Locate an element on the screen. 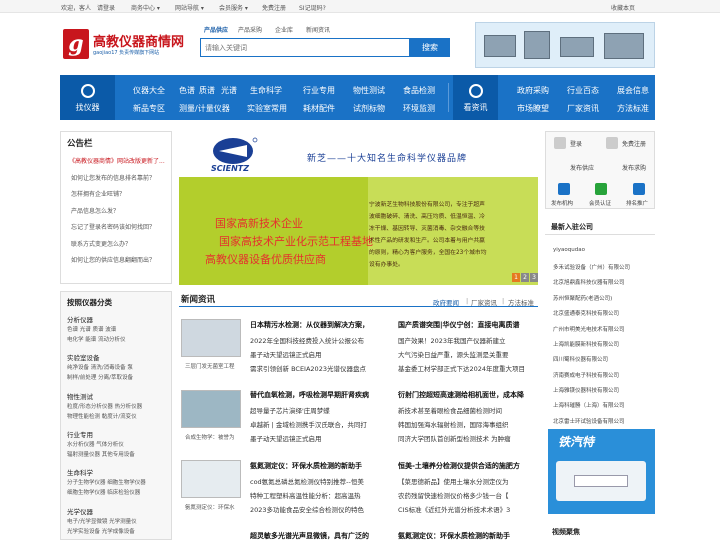 The height and width of the screenshot is (541, 720). category-links: 分子生物学仪器 细胞生物学仪器 is located at coordinates (106, 482).